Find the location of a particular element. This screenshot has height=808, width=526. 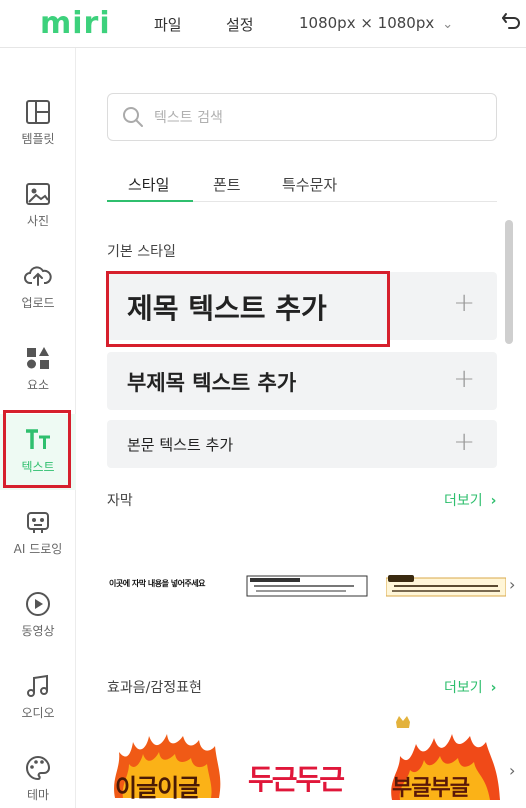

sidebar-item-label: 업로드 is located at coordinates (38, 303).